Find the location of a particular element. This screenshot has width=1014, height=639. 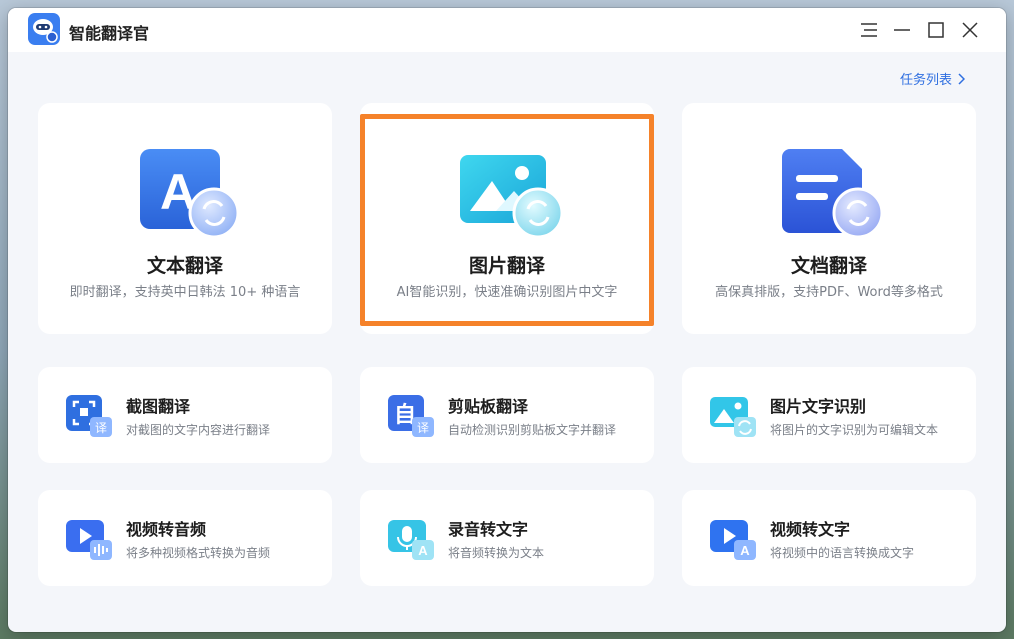

image-ocr-icon is located at coordinates (733, 417).